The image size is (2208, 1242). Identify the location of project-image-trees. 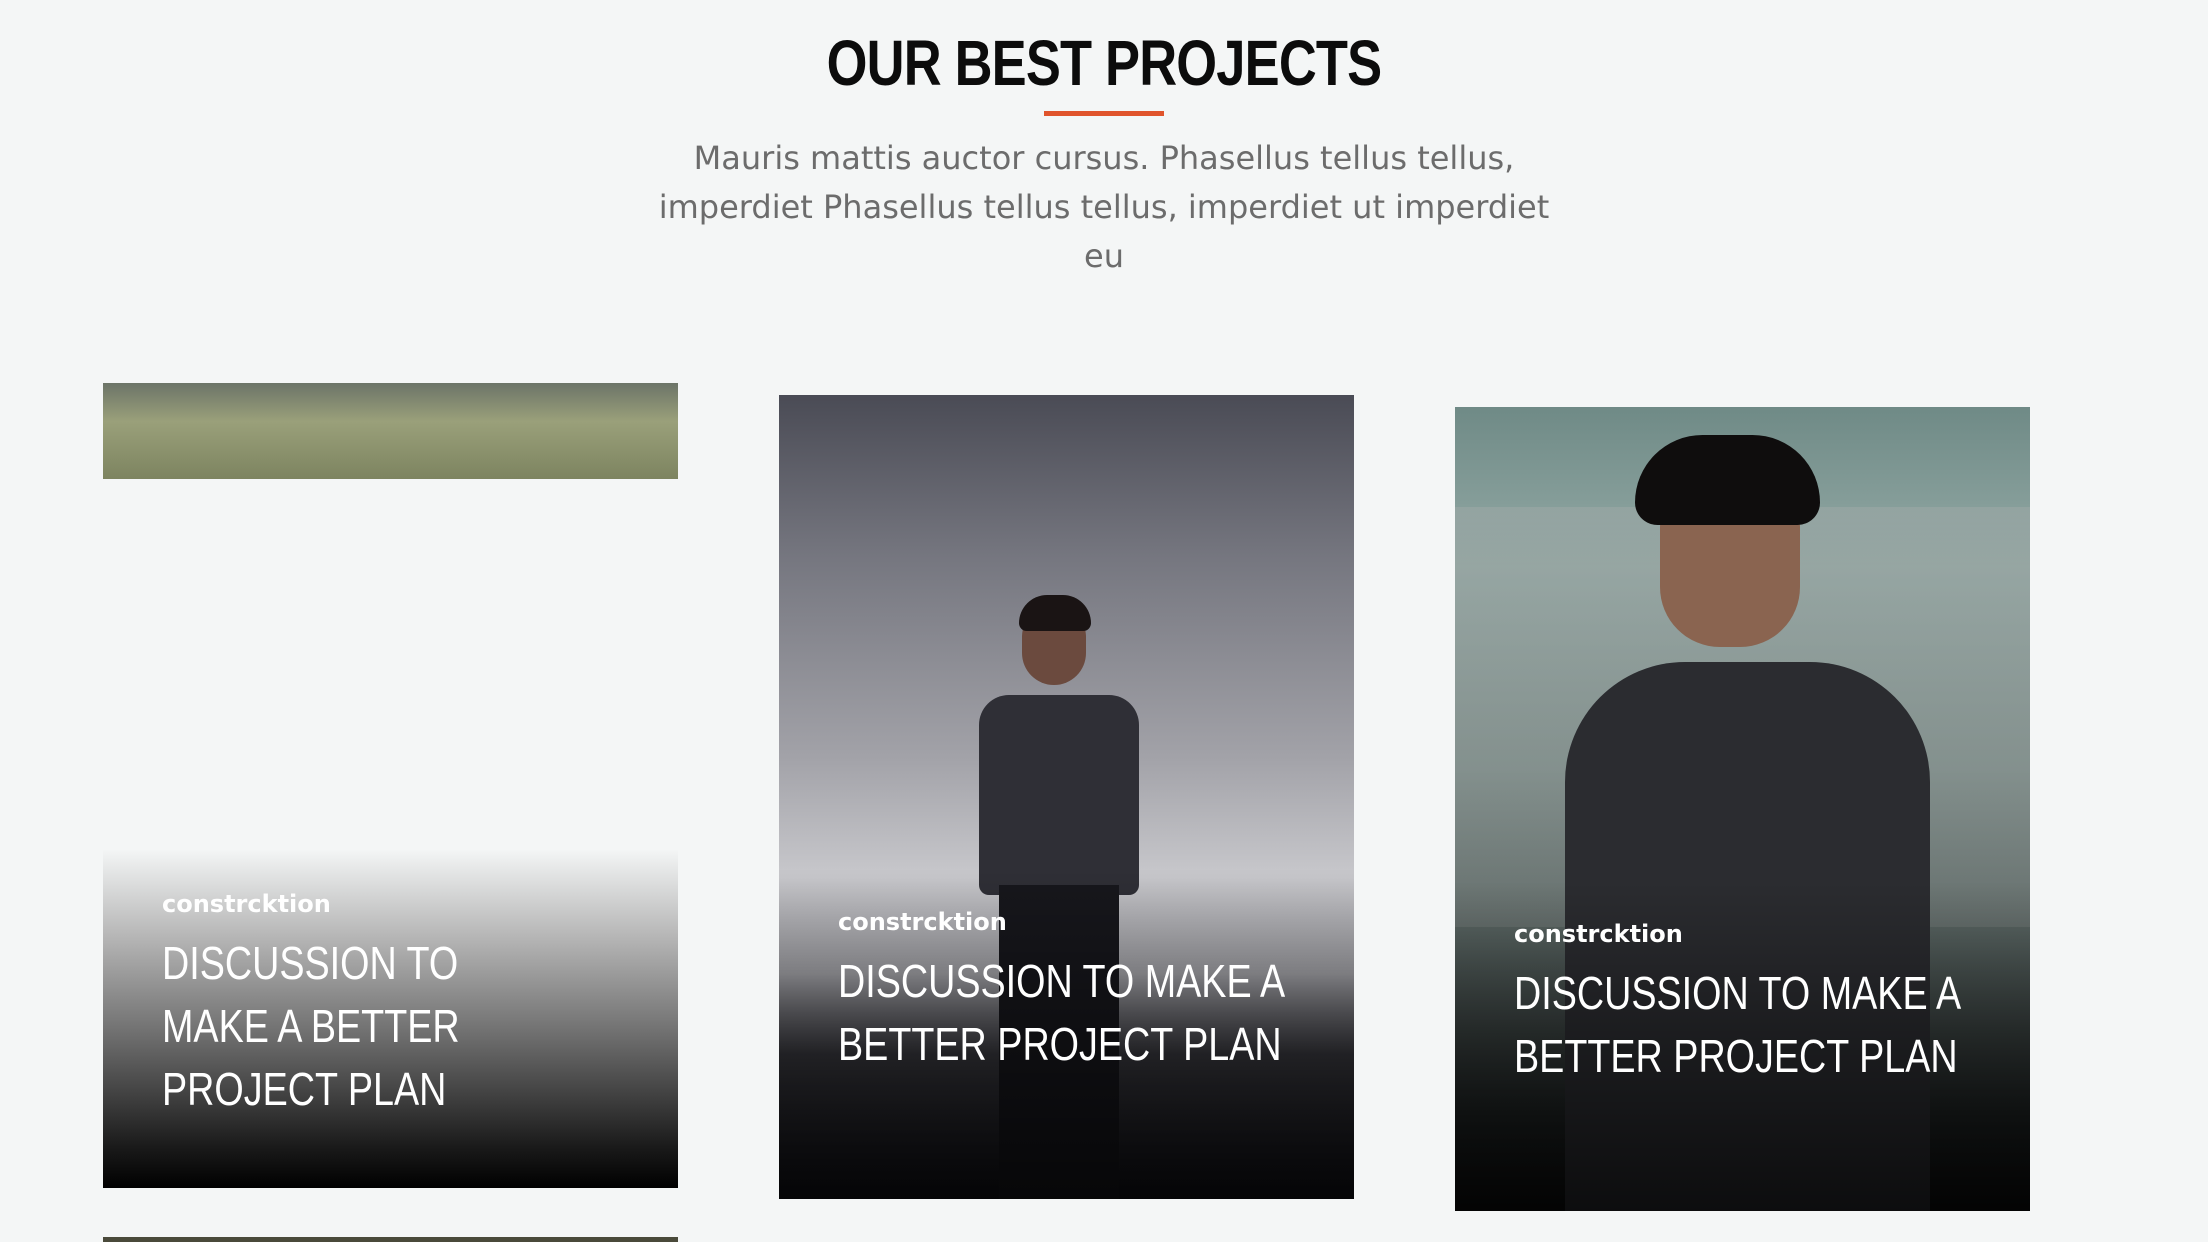
(390, 431).